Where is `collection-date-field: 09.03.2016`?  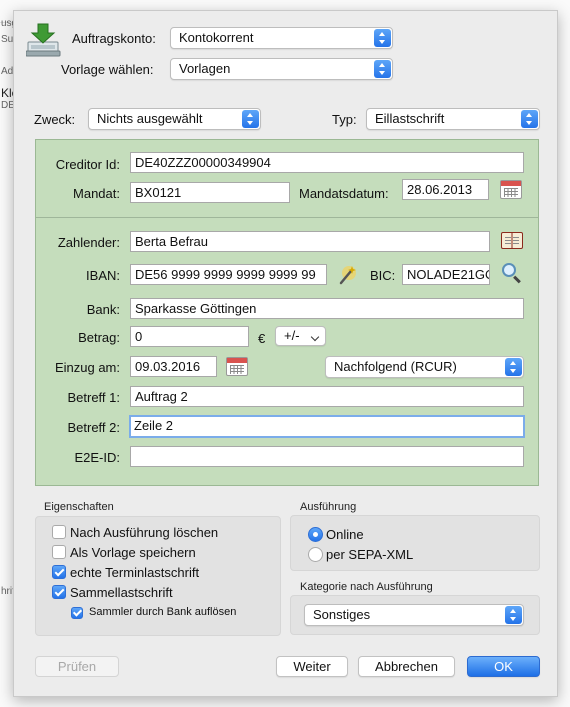 collection-date-field: 09.03.2016 is located at coordinates (173, 366).